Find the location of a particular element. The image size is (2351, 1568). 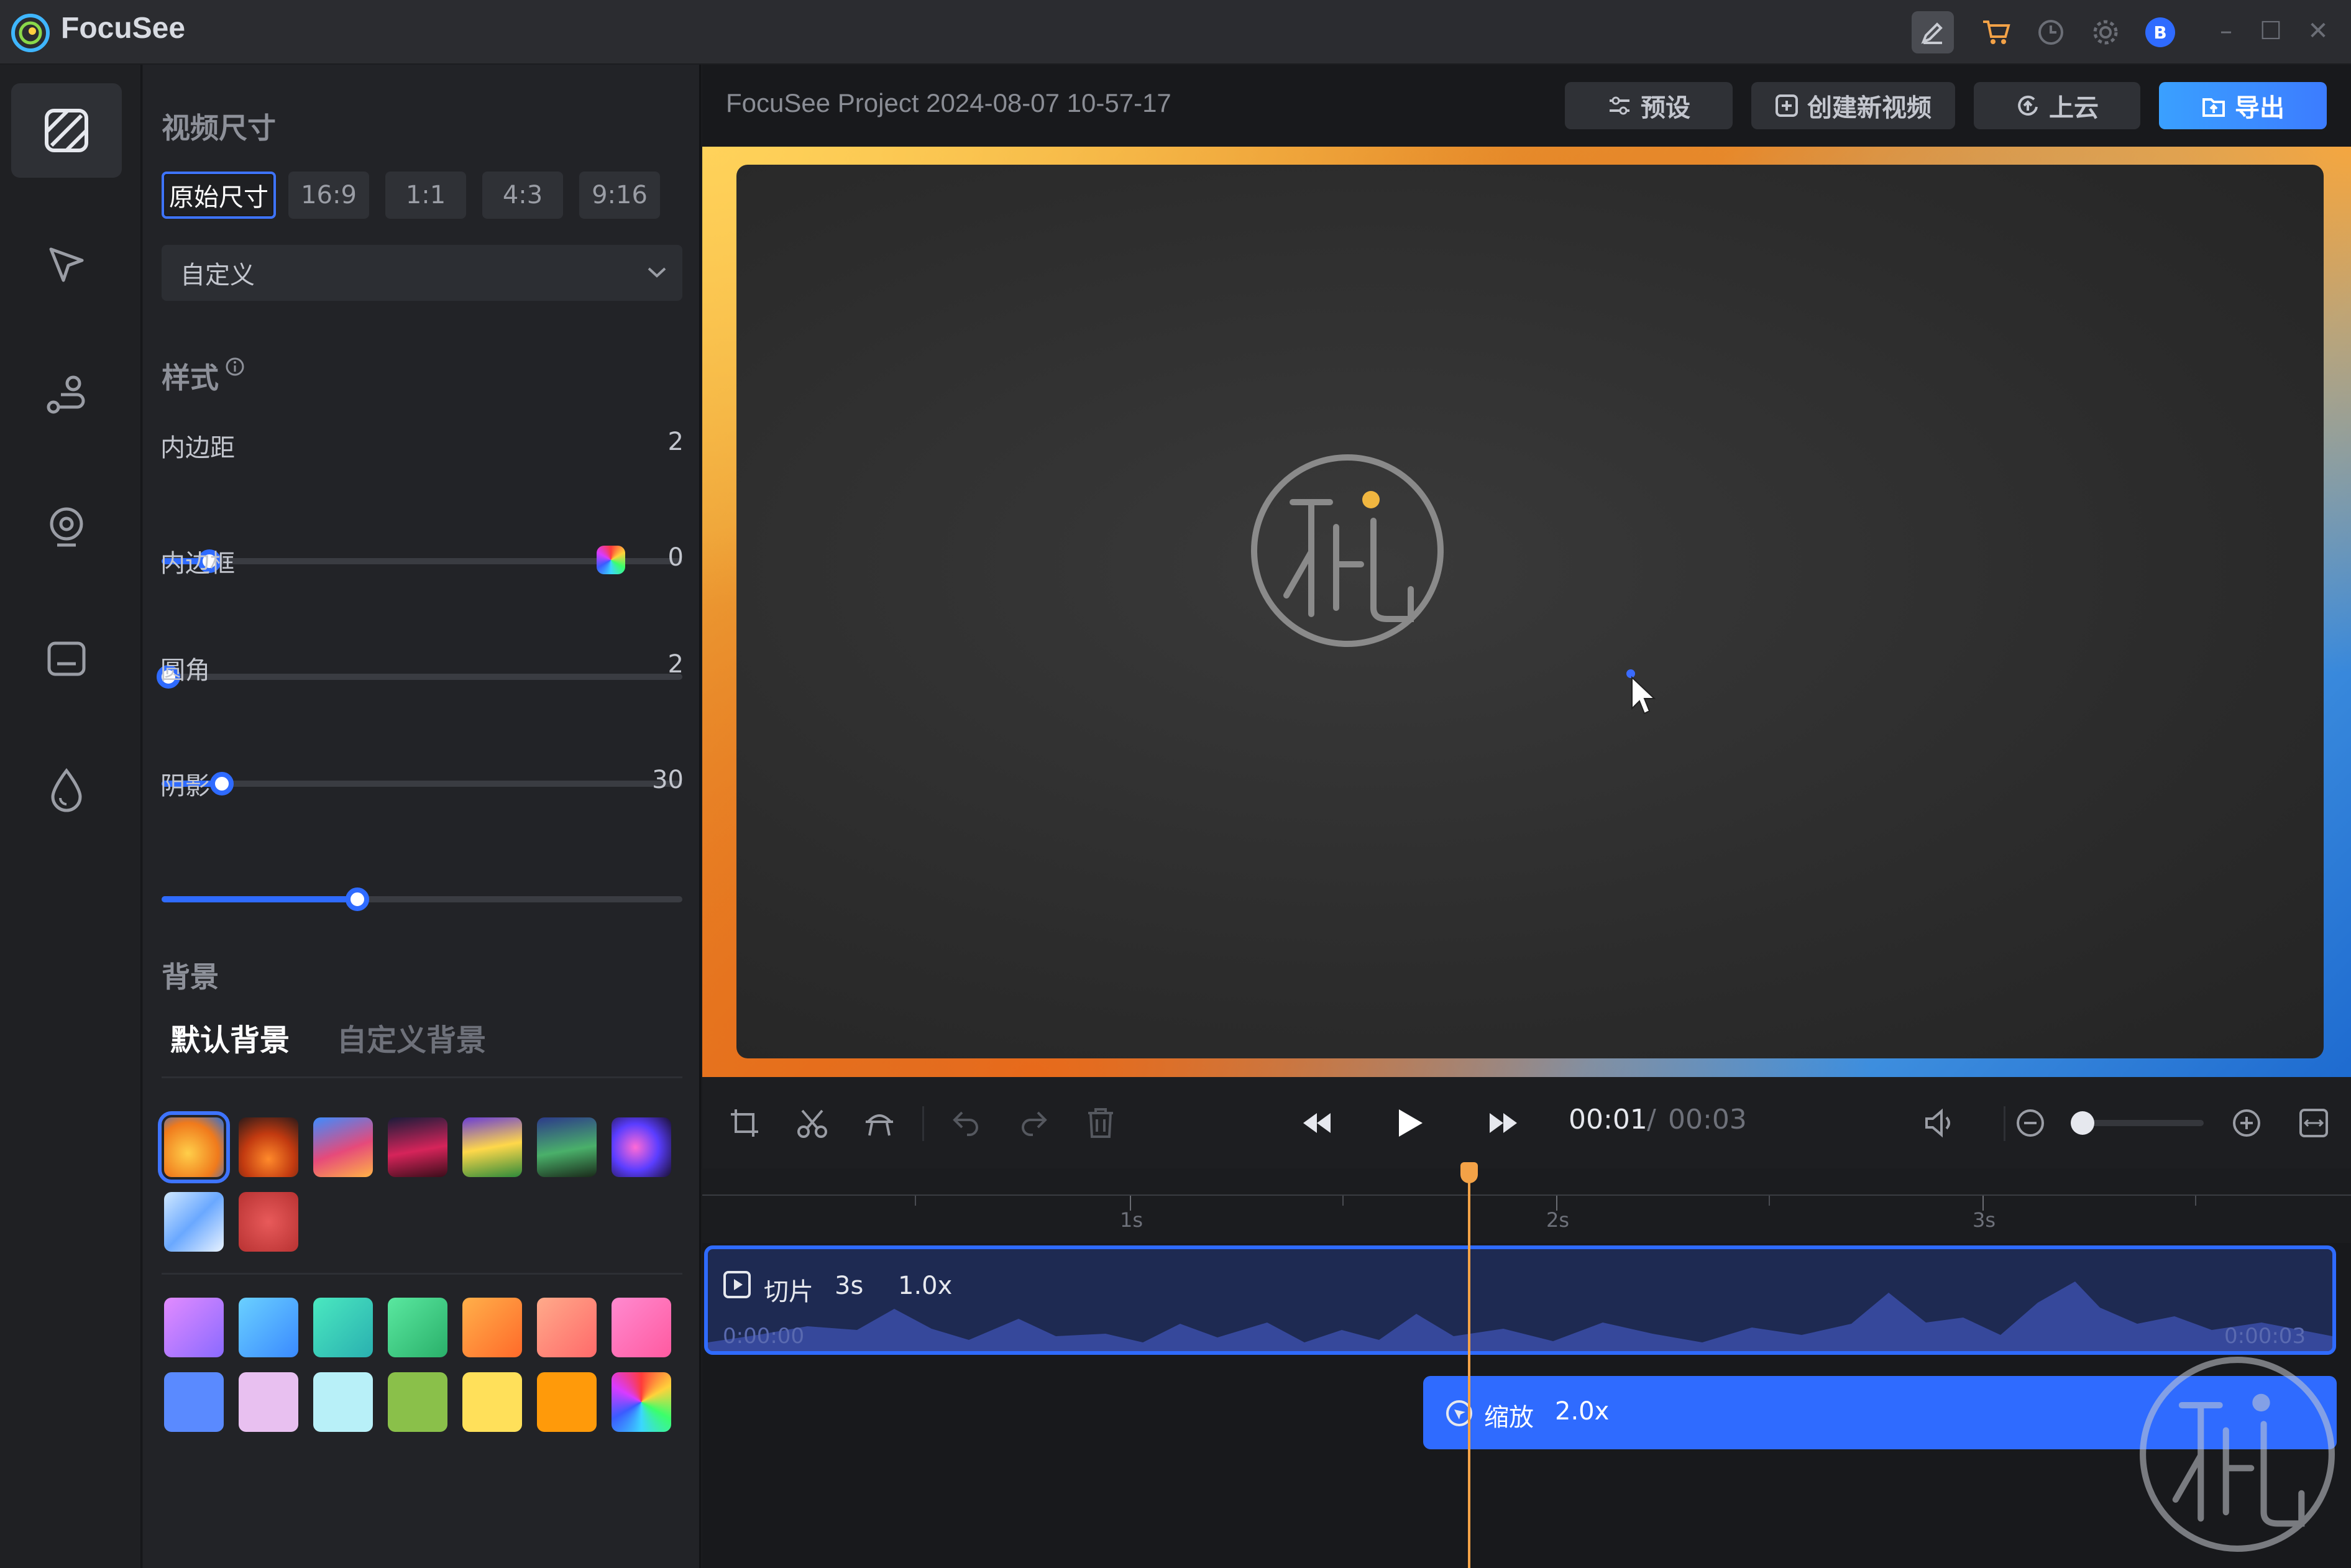

play-icon is located at coordinates (1411, 1123).